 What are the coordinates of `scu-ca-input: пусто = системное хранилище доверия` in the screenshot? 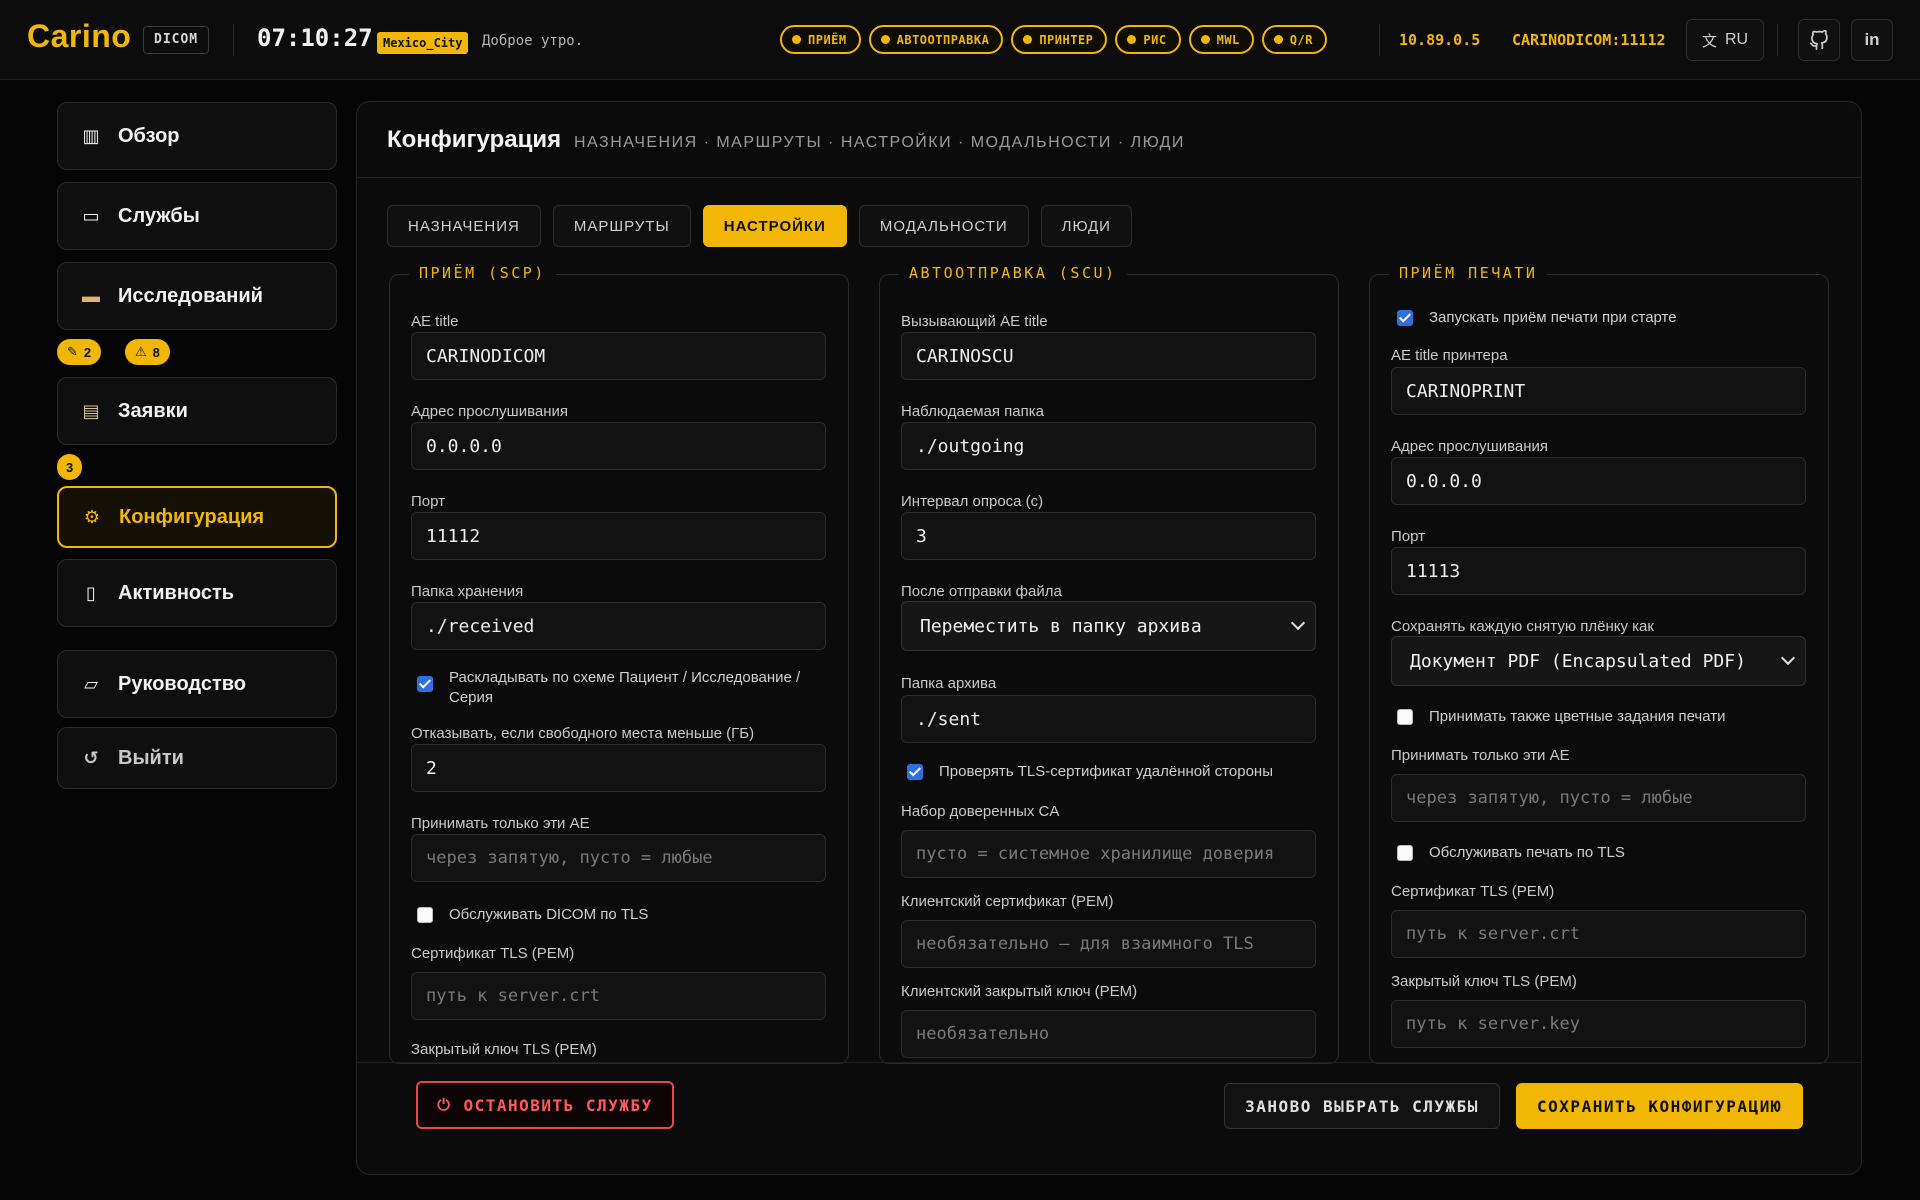 It's located at (1108, 854).